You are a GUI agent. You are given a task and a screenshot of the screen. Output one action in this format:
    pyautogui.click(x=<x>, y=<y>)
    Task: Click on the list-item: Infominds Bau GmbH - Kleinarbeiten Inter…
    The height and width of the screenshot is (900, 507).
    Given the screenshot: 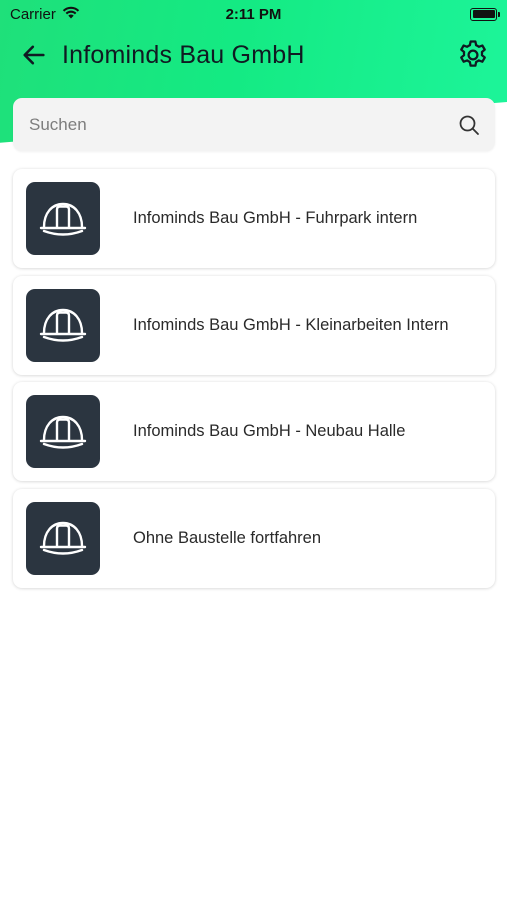 What is the action you would take?
    pyautogui.click(x=254, y=325)
    